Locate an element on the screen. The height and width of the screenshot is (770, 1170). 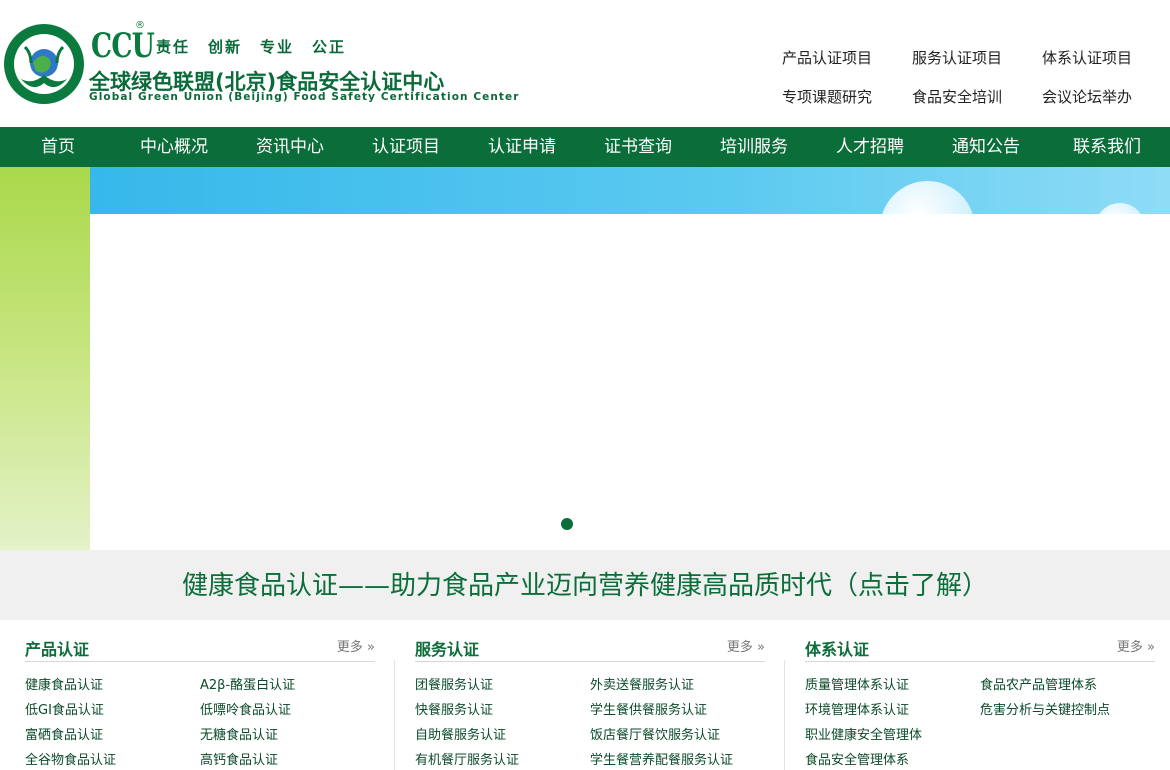
list-item: 危害分析与关键控制点 is located at coordinates (1067, 710).